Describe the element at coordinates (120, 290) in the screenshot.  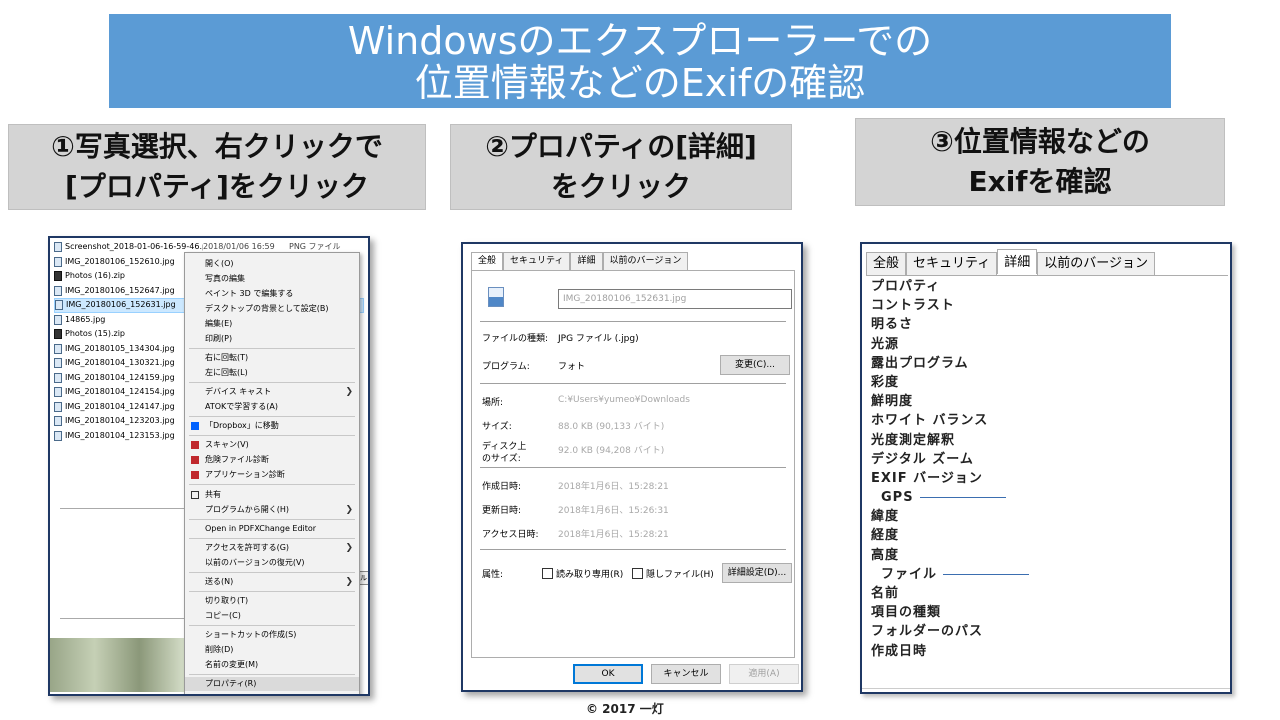
I see `file-name: IMG_20180106_152647.jpg` at that location.